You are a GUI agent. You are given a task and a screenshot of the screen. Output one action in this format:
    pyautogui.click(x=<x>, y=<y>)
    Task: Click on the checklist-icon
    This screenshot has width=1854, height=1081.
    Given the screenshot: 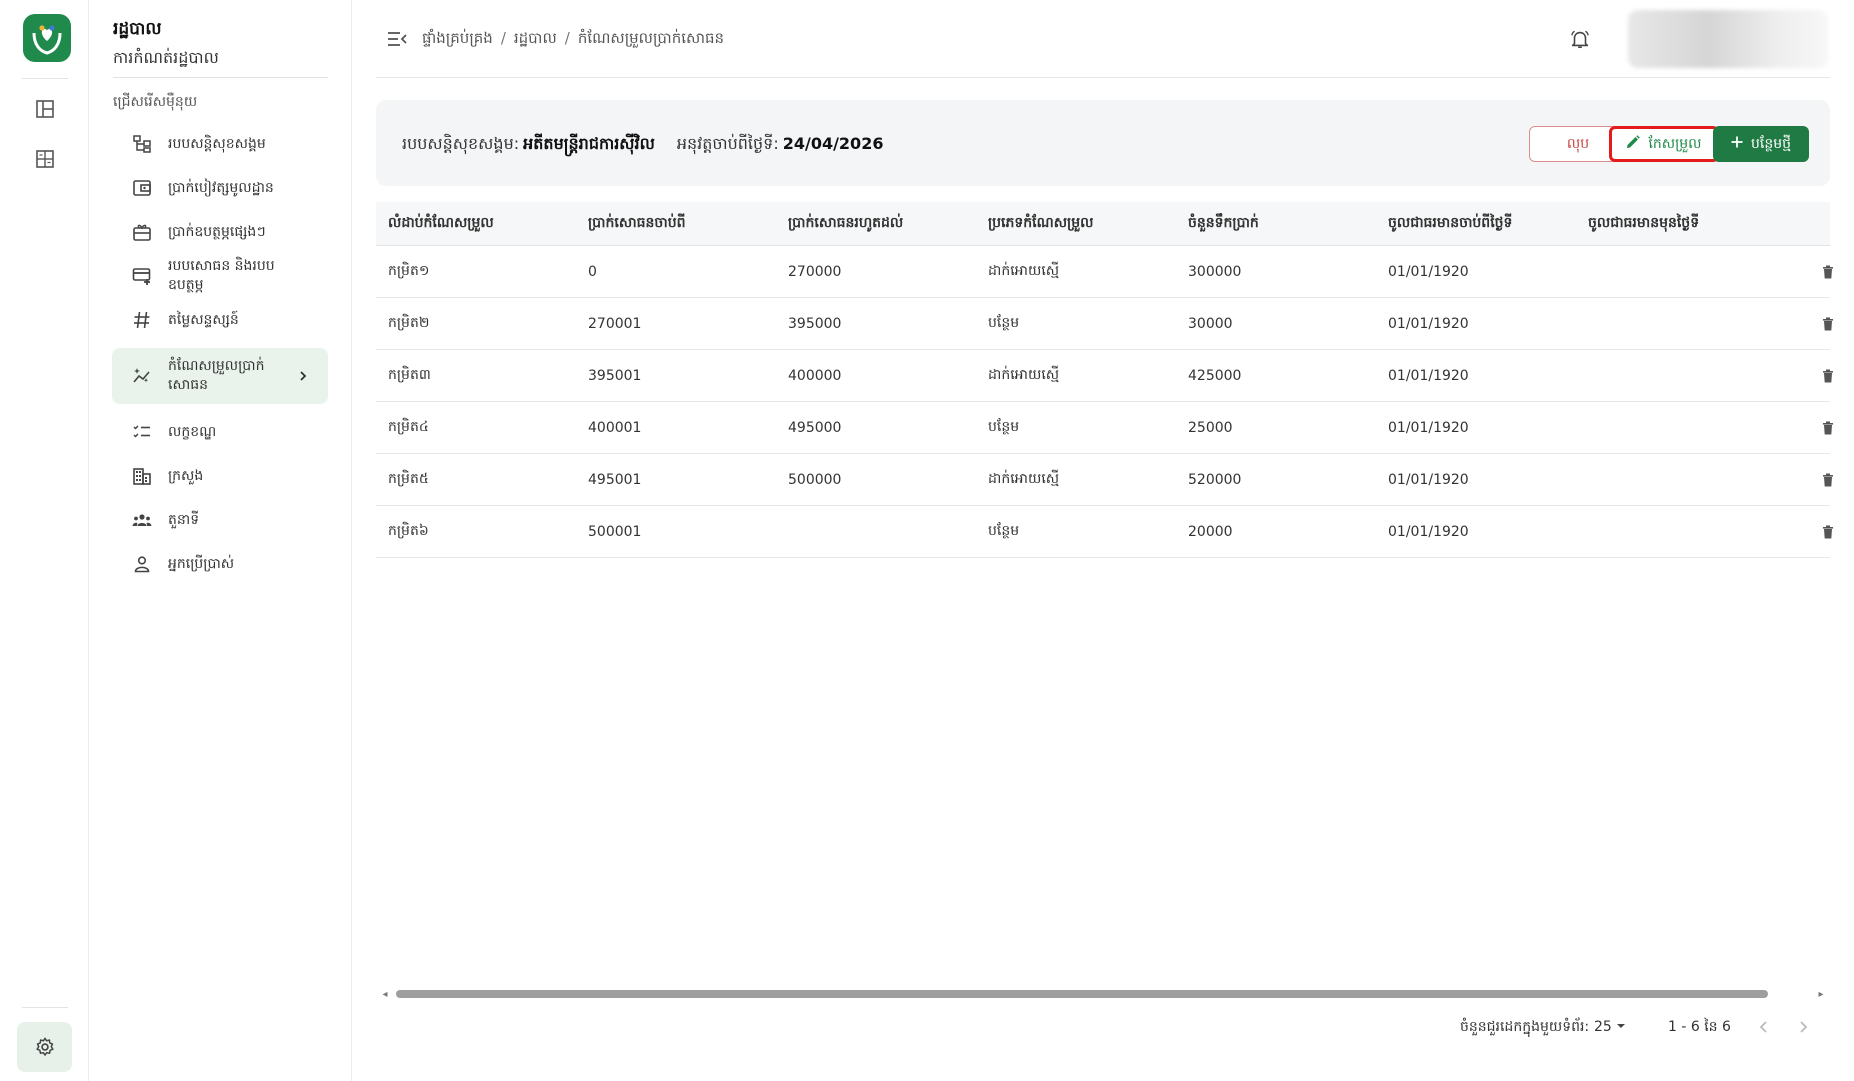 What is the action you would take?
    pyautogui.click(x=142, y=432)
    